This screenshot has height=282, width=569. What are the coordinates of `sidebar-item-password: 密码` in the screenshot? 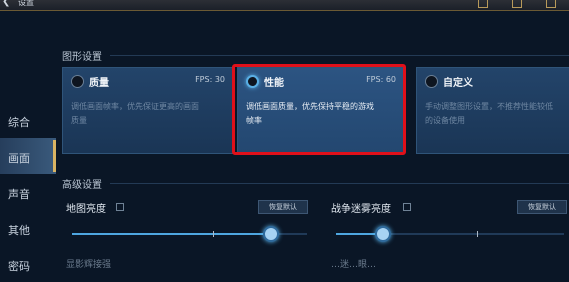 It's located at (28, 264).